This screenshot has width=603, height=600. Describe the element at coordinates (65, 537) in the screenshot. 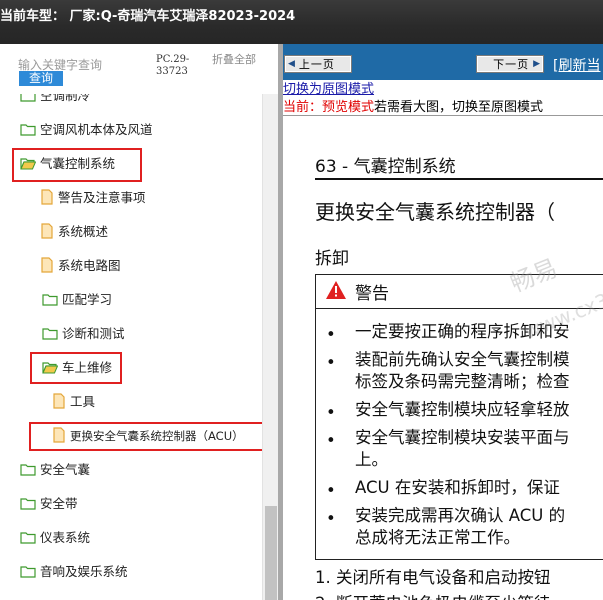

I see `tree-item-label: 仪表系统` at that location.